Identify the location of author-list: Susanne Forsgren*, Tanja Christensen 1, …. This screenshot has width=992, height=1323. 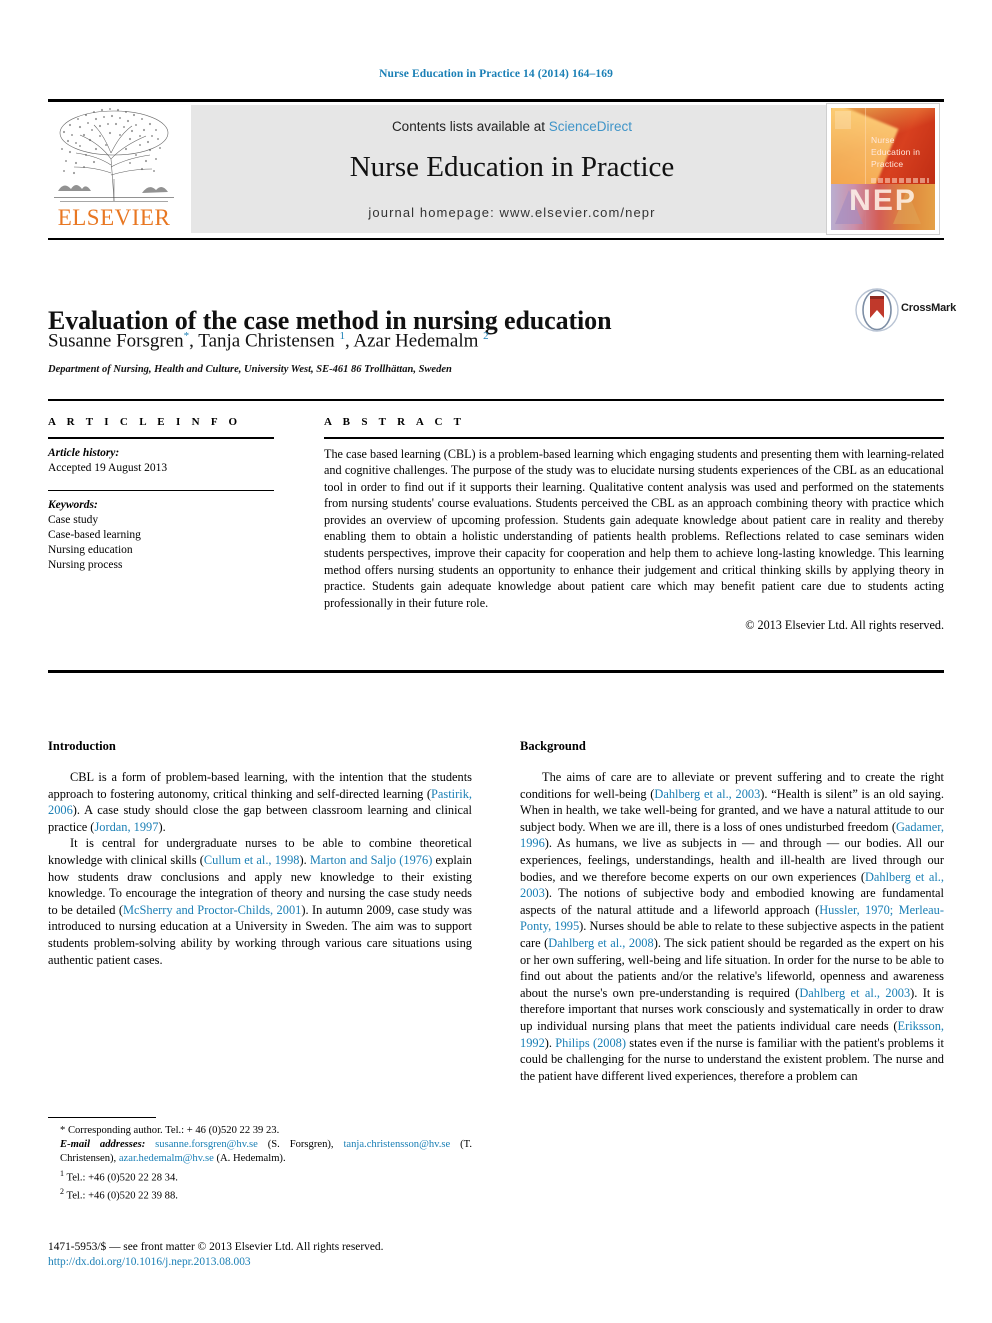
(268, 341).